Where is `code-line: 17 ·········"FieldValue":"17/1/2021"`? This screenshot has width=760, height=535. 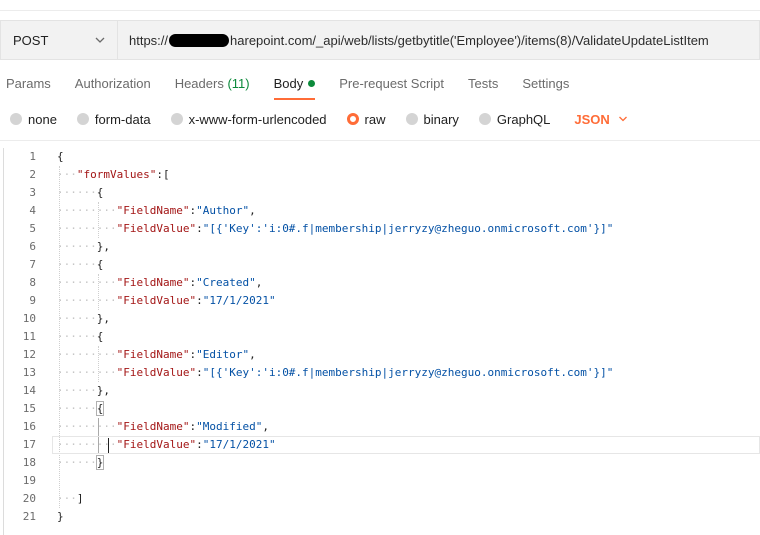
code-line: 17 ·········"FieldValue":"17/1/2021" is located at coordinates (149, 444).